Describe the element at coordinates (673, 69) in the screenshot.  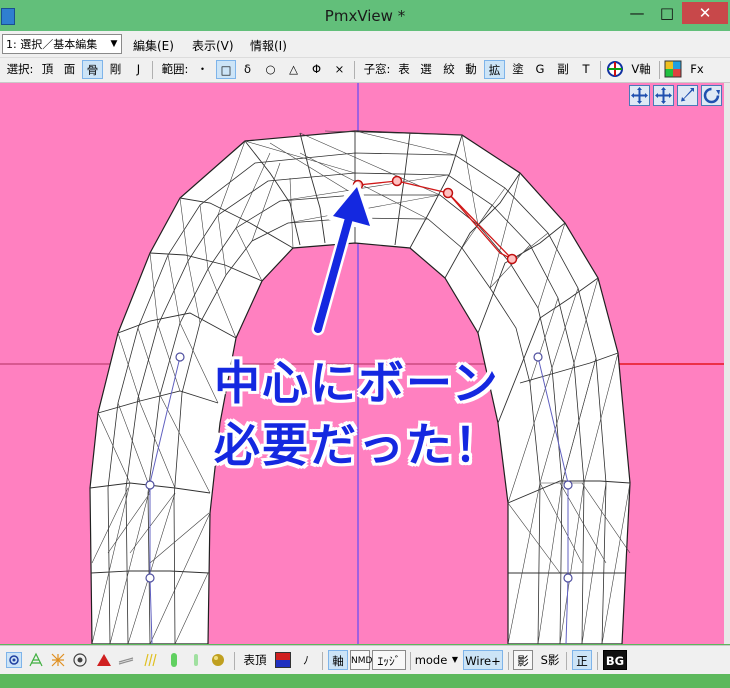
I see `grid-color-icon` at that location.